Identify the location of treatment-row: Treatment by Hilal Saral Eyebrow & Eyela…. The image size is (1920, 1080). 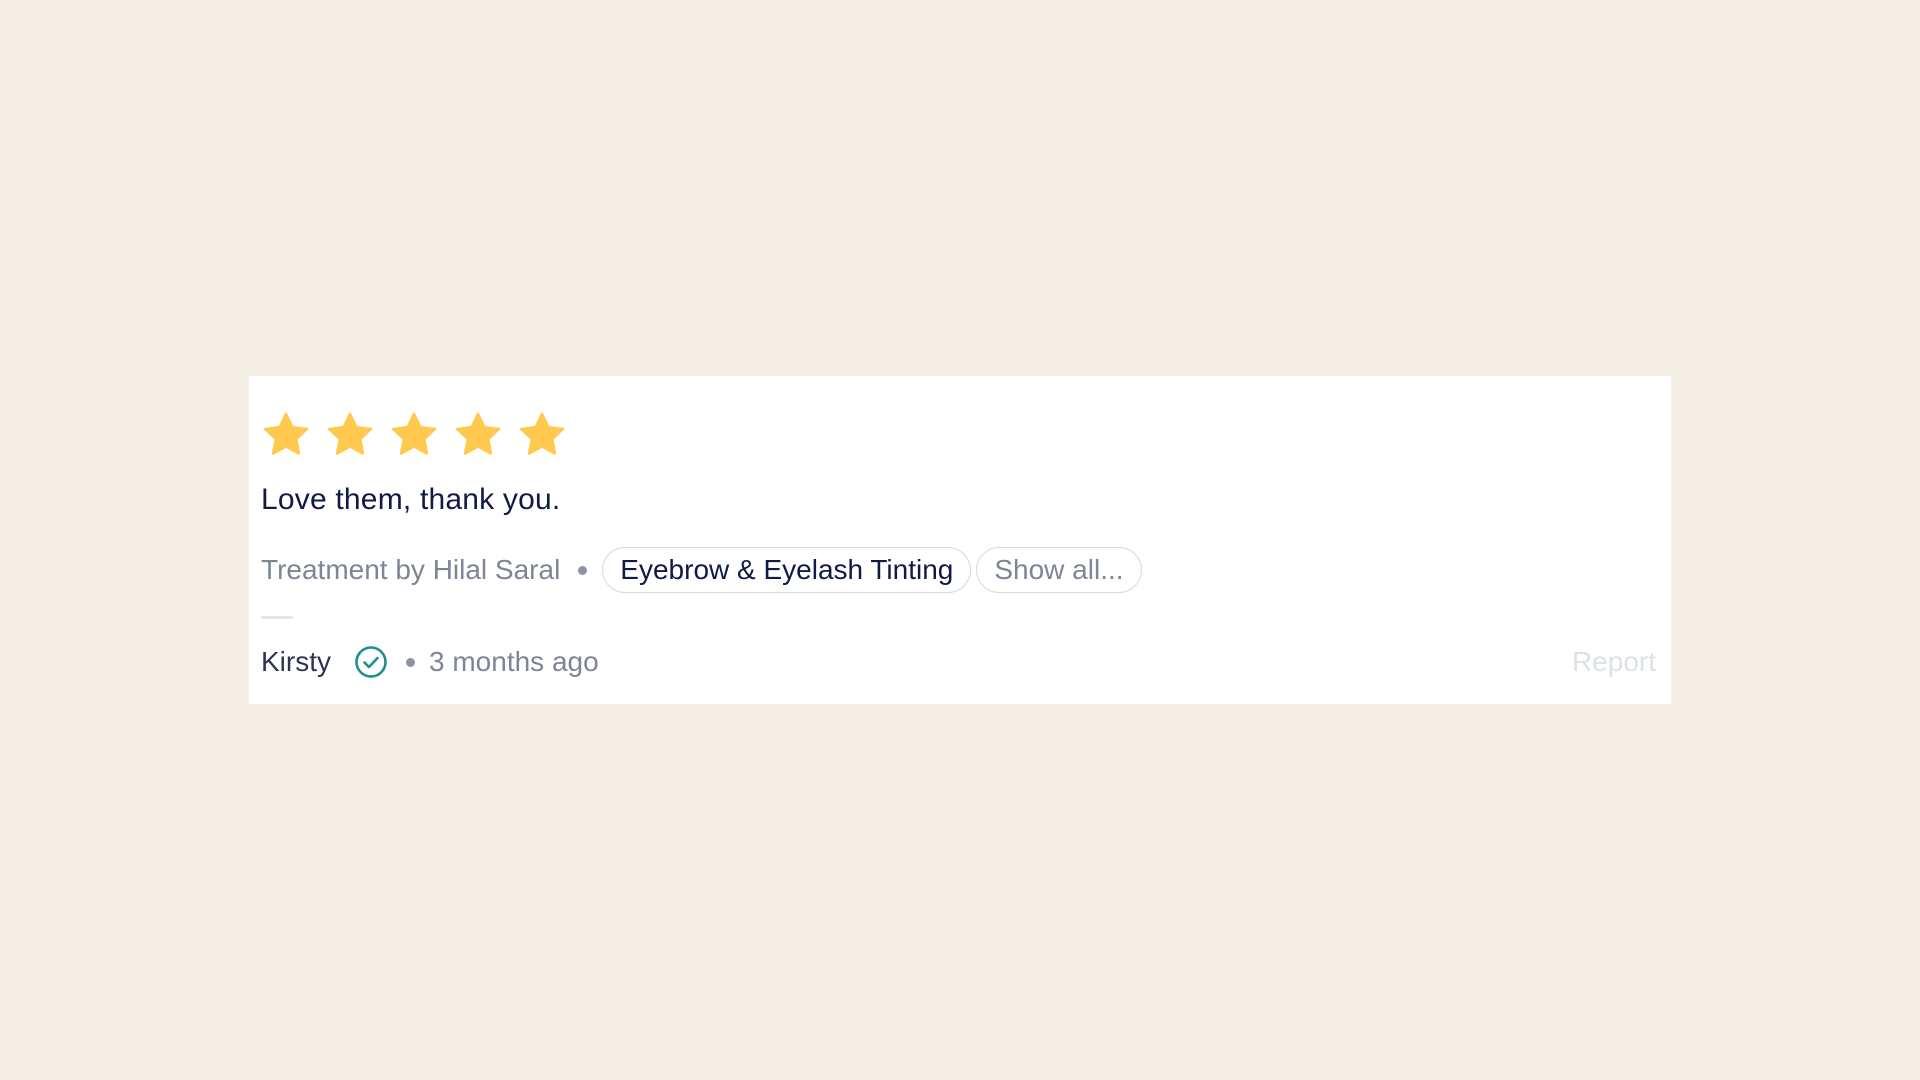
(958, 570).